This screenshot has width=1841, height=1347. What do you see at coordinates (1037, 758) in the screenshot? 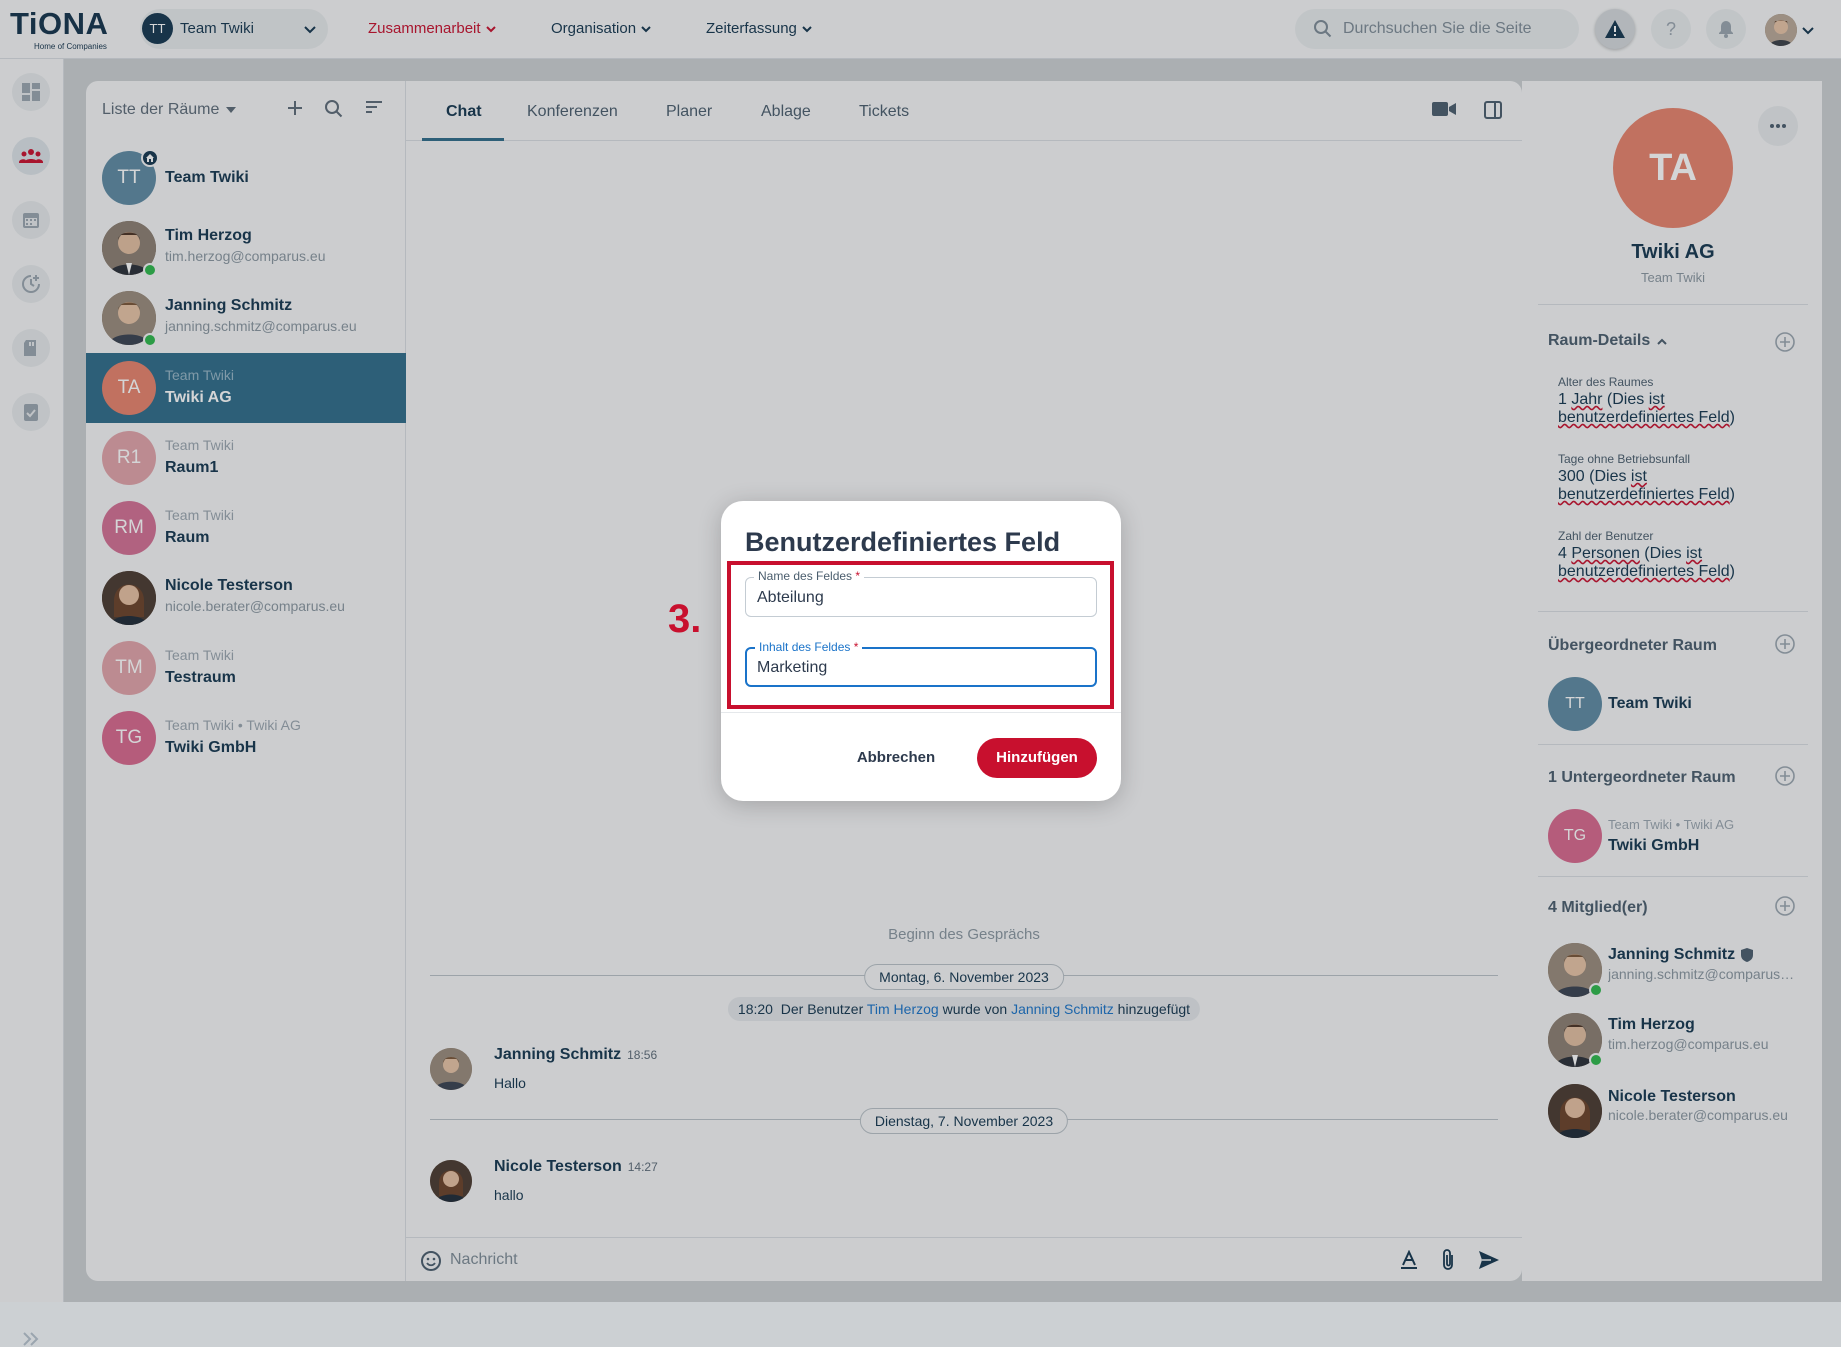
I see `add-button: Hinzufügen` at bounding box center [1037, 758].